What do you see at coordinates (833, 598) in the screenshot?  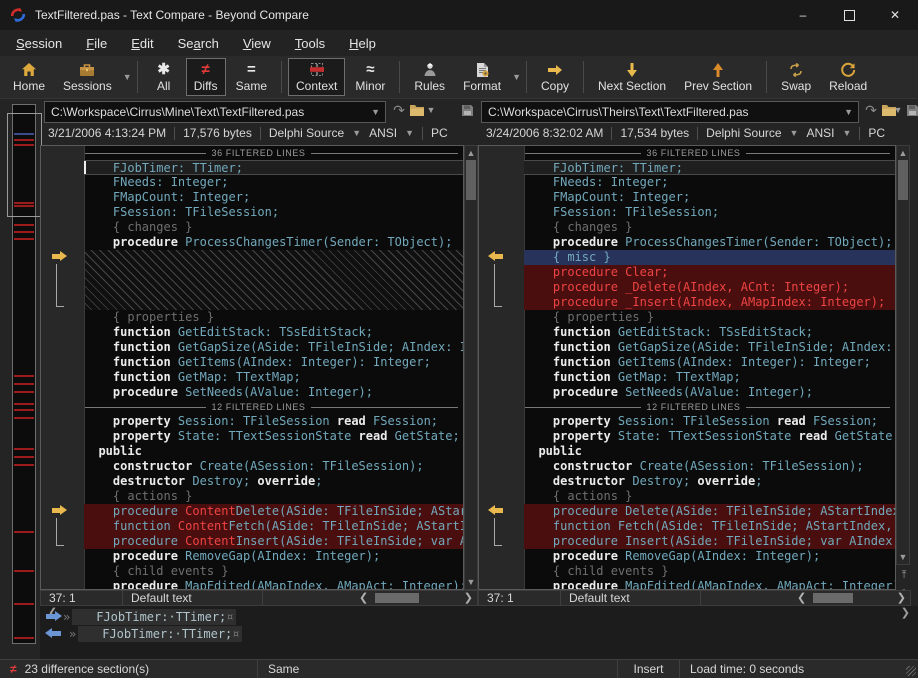 I see `right-hscroll-thumb` at bounding box center [833, 598].